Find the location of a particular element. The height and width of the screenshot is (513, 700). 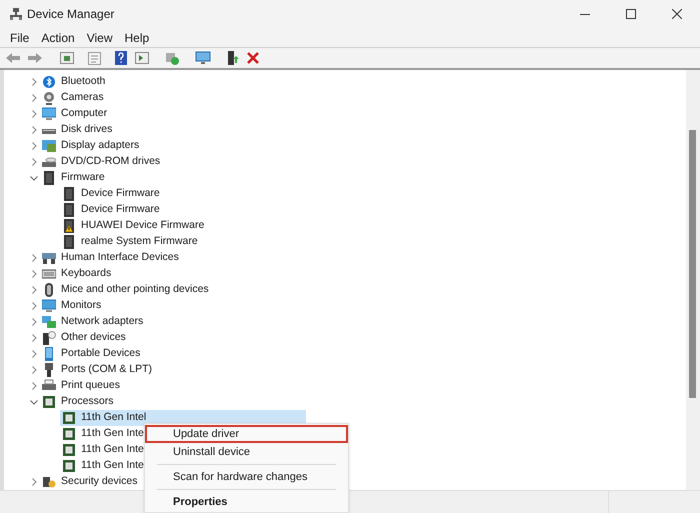

add-driver-icon is located at coordinates (233, 58).